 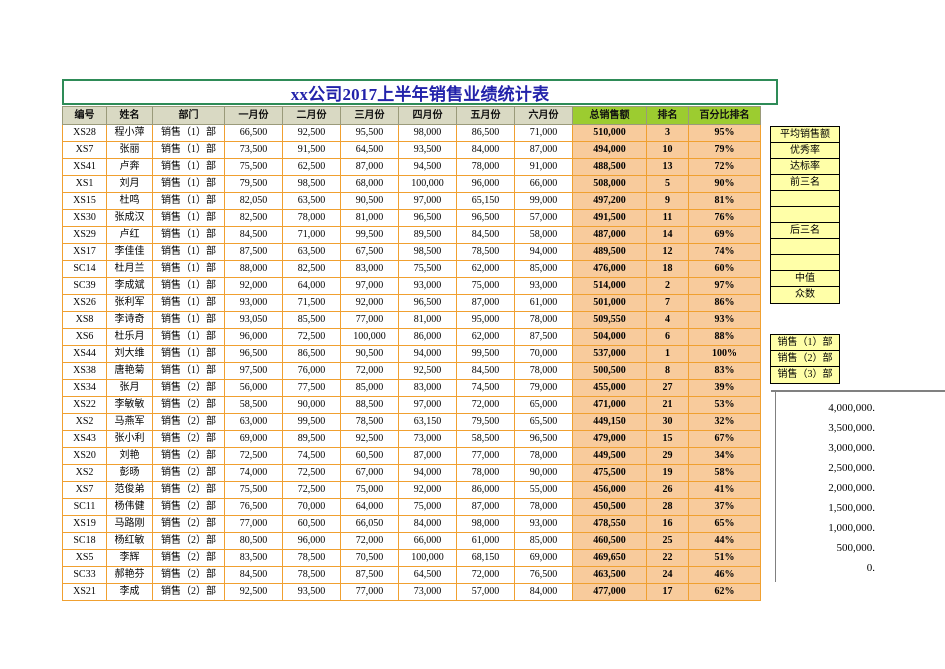 I want to click on cell-mar: 64,500, so click(x=369, y=150).